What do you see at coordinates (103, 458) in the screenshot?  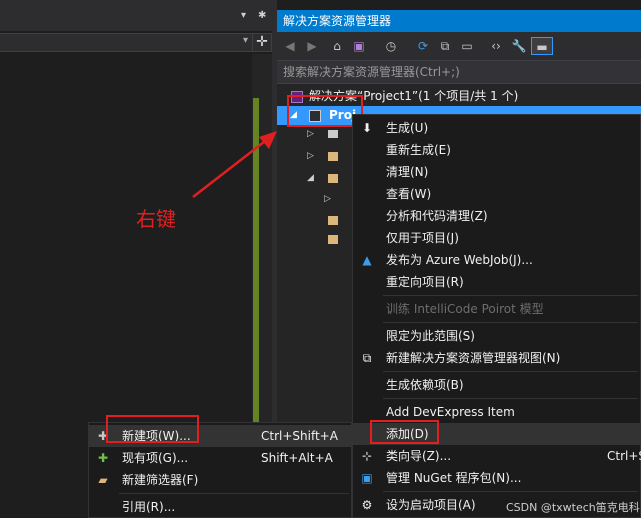 I see `existing-item-icon: ✚` at bounding box center [103, 458].